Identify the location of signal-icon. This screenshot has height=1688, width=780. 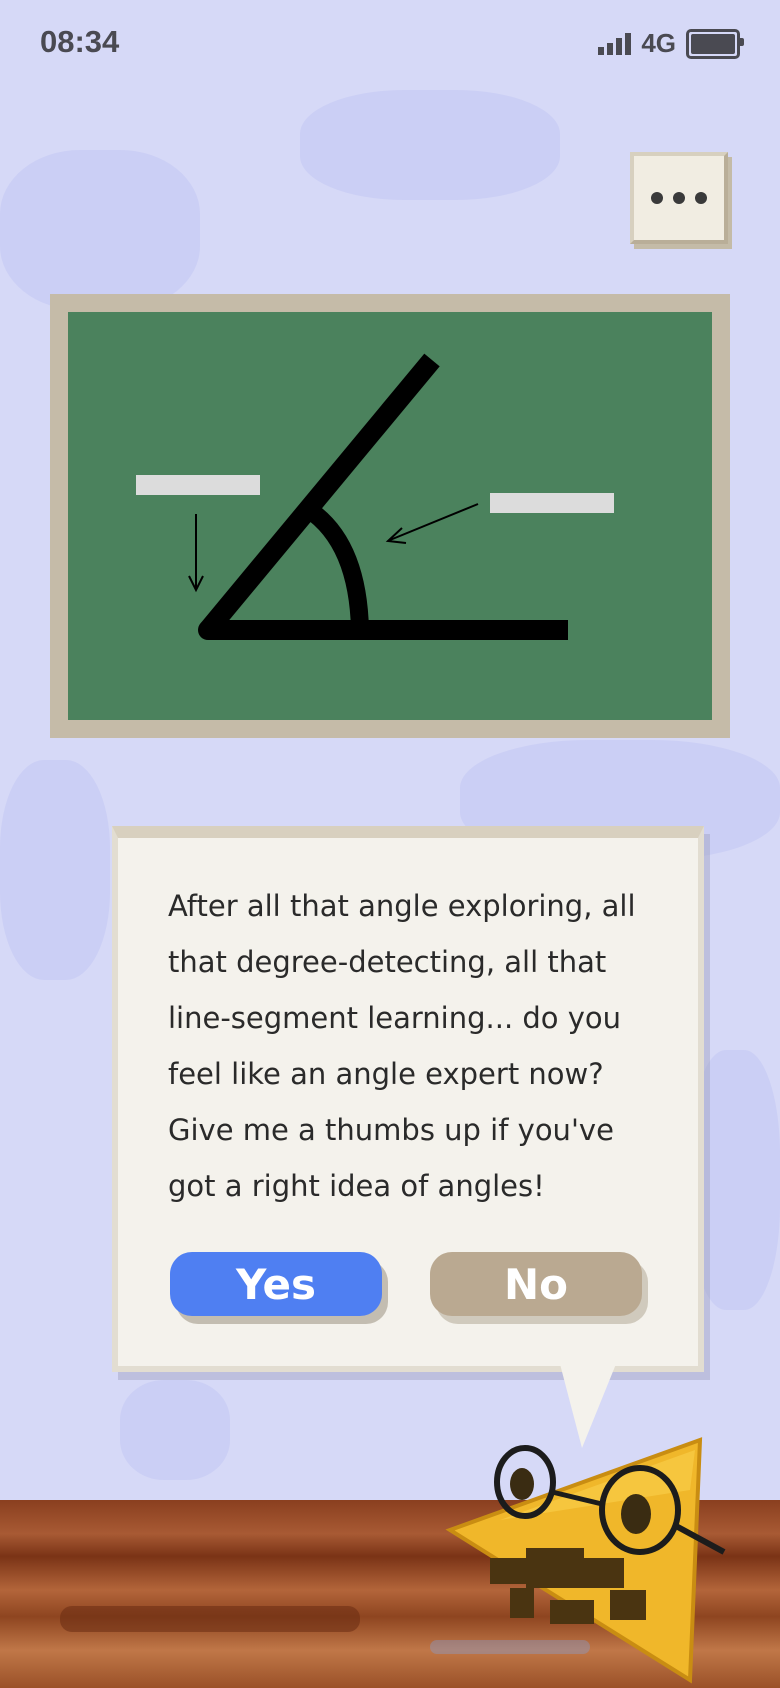
(615, 43).